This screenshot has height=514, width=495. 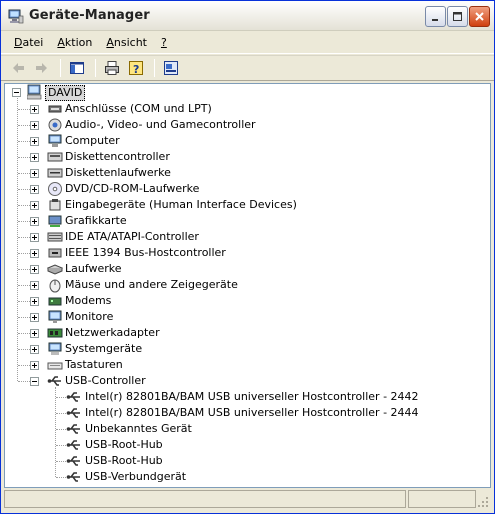 I want to click on disk-drive-icon, so click(x=55, y=269).